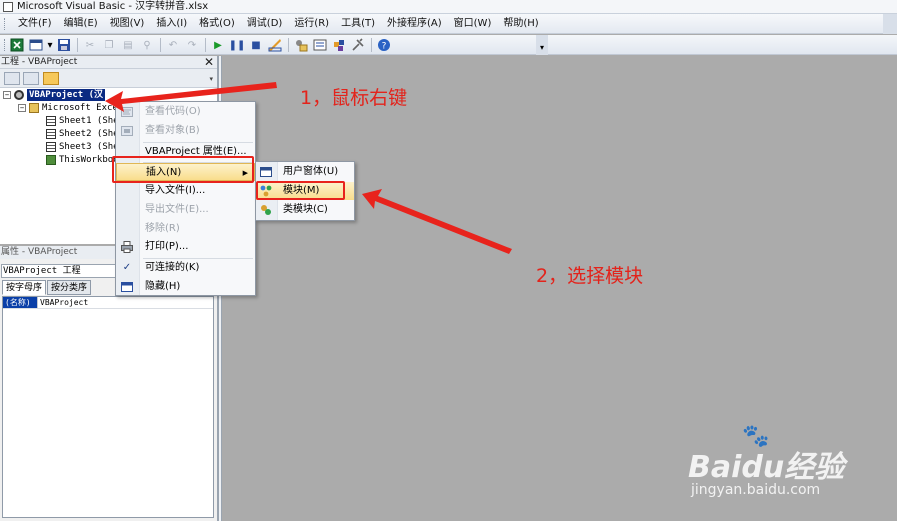 The height and width of the screenshot is (521, 897). What do you see at coordinates (756, 490) in the screenshot?
I see `watermark-url: jingyan.baidu.com` at bounding box center [756, 490].